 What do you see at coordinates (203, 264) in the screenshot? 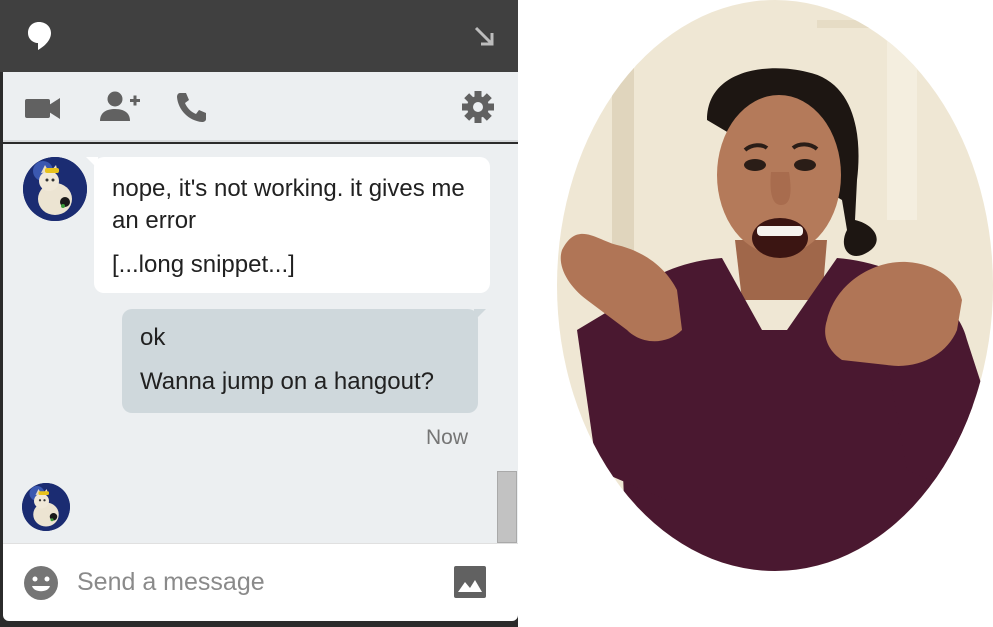
I see `message-text: [...long snippet...]` at bounding box center [203, 264].